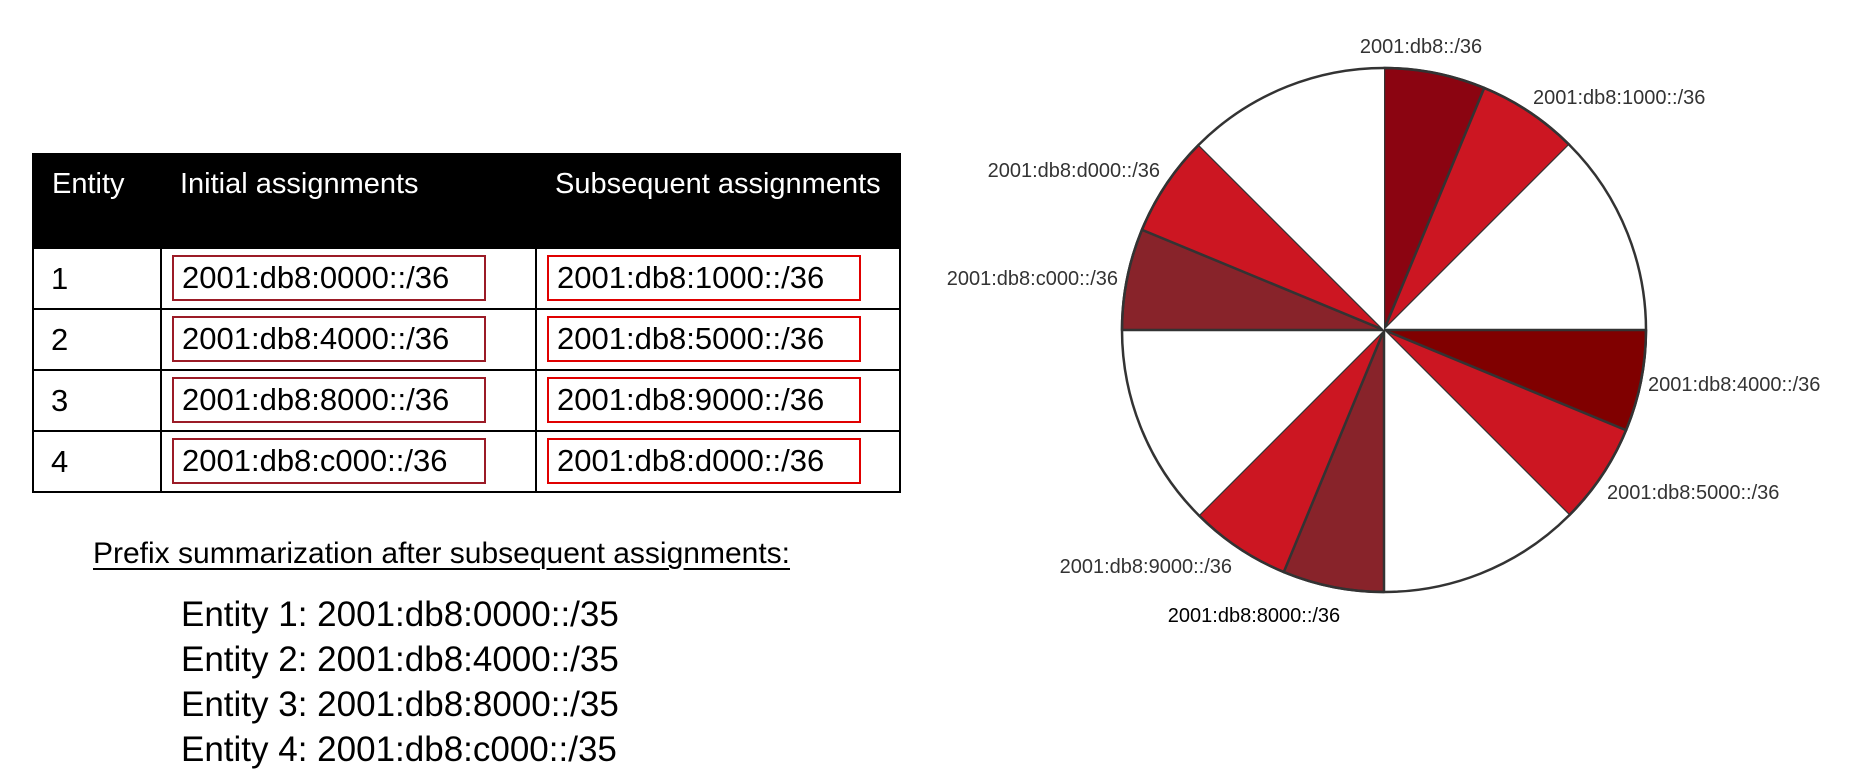  I want to click on pie-slice-label: 2001:db8:4000::/36, so click(1734, 385).